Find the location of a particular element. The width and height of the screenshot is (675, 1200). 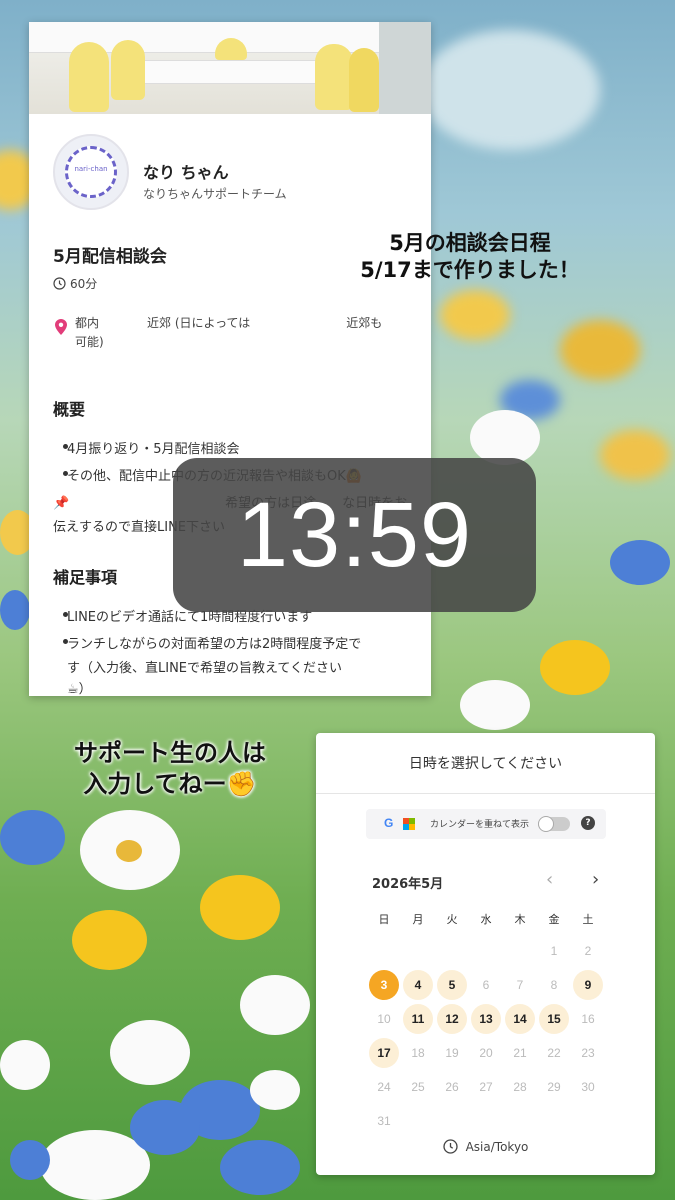

calendar-day-unavailable: 16 is located at coordinates (588, 1019).